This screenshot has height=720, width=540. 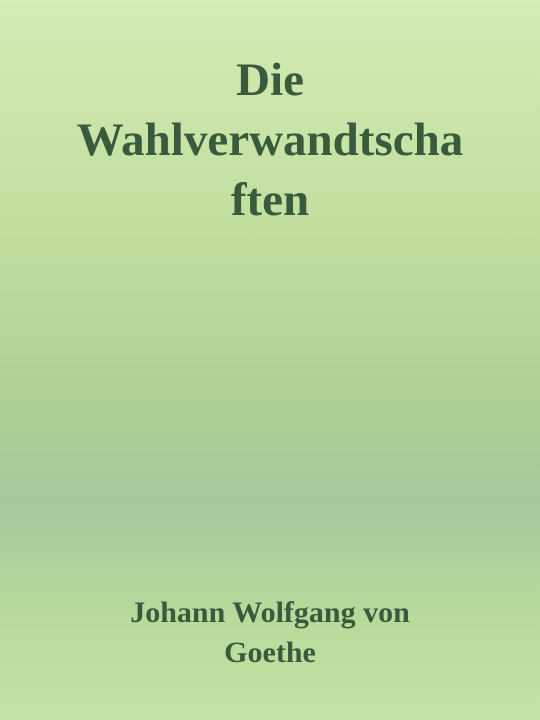 What do you see at coordinates (270, 612) in the screenshot?
I see `book-author-line: Johann Wolfgang von` at bounding box center [270, 612].